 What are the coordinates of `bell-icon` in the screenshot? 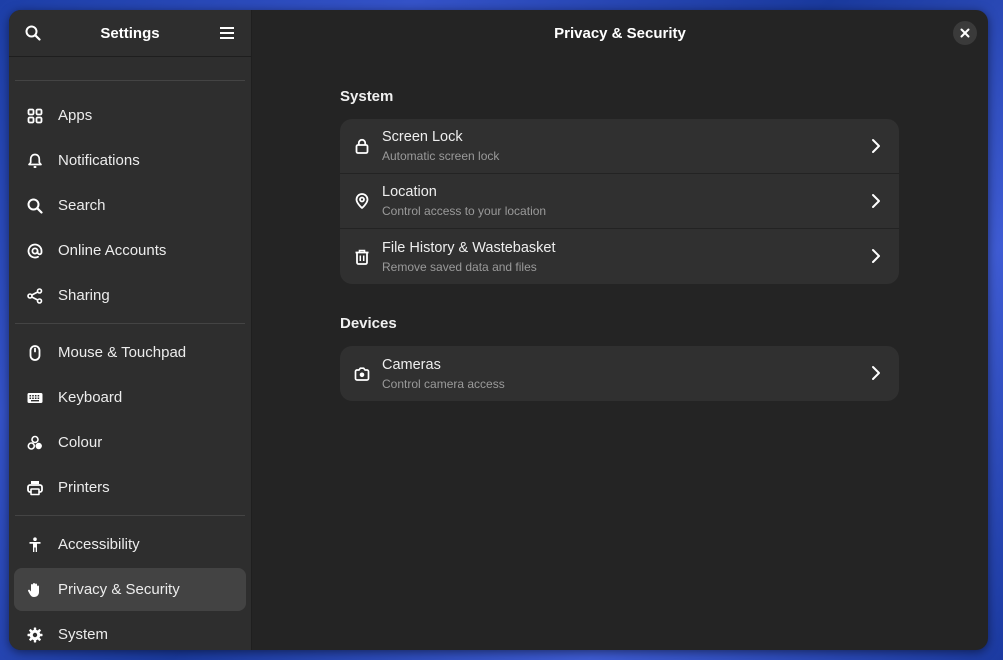 It's located at (35, 161).